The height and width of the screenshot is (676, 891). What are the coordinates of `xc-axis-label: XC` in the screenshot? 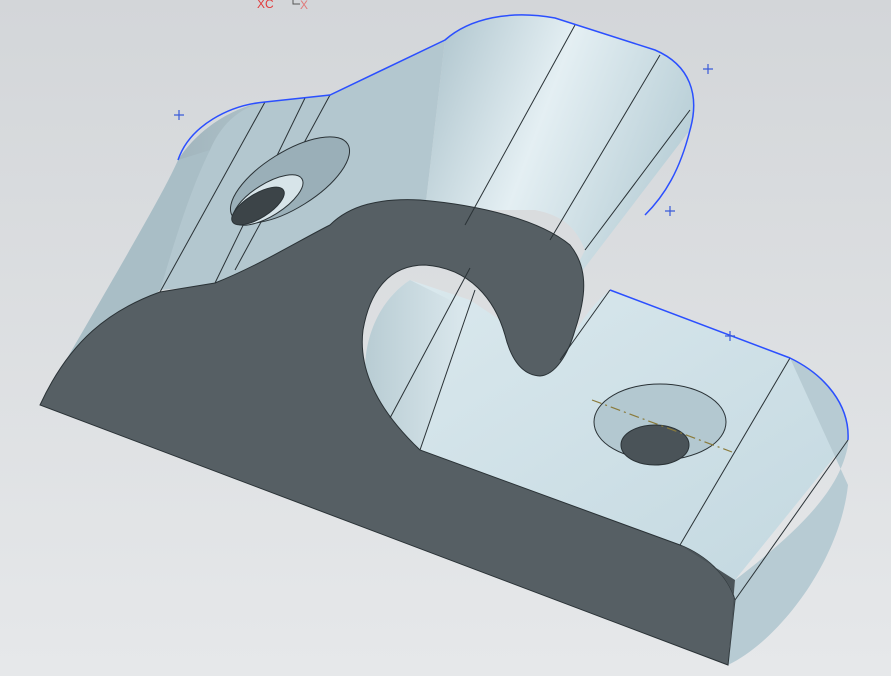 It's located at (265, 5).